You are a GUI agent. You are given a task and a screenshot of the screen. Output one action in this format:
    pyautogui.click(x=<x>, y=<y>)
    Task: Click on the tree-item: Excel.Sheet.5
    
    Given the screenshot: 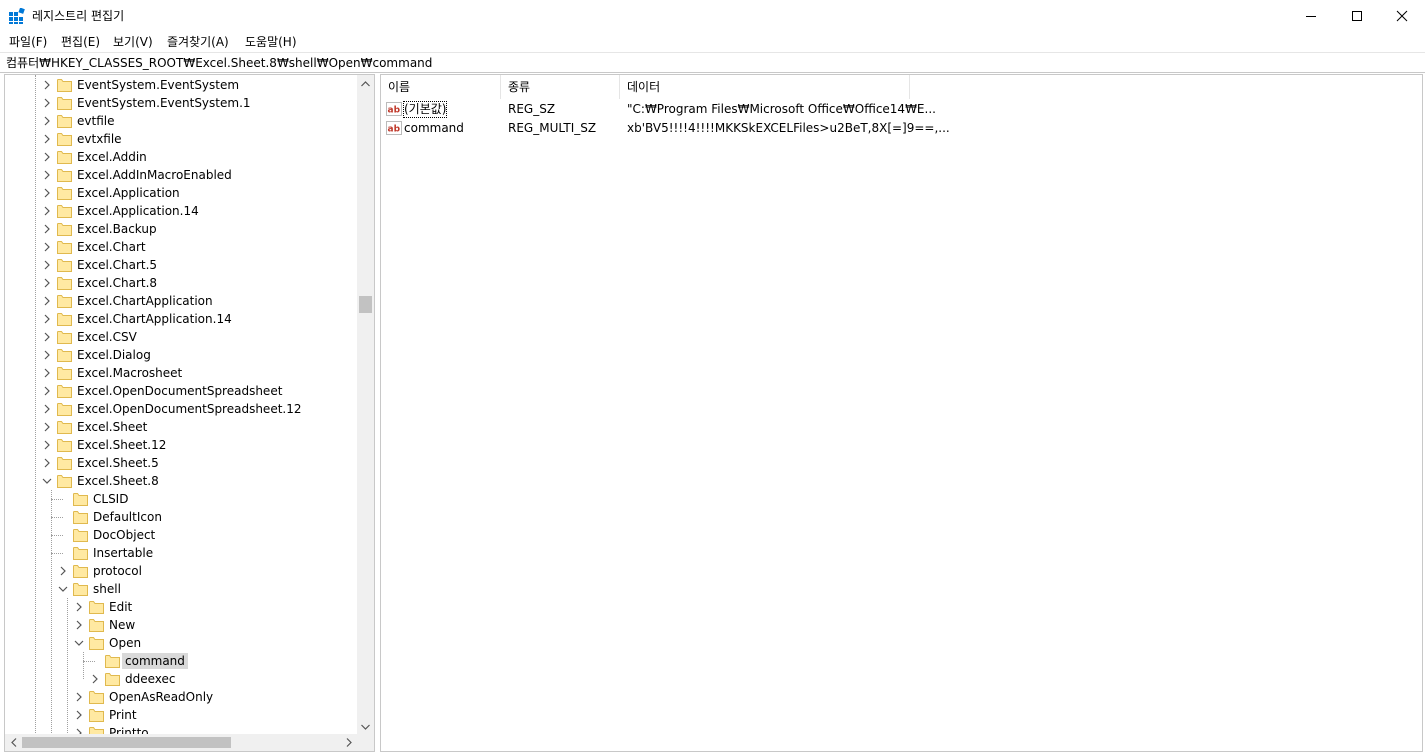 What is the action you would take?
    pyautogui.click(x=181, y=463)
    